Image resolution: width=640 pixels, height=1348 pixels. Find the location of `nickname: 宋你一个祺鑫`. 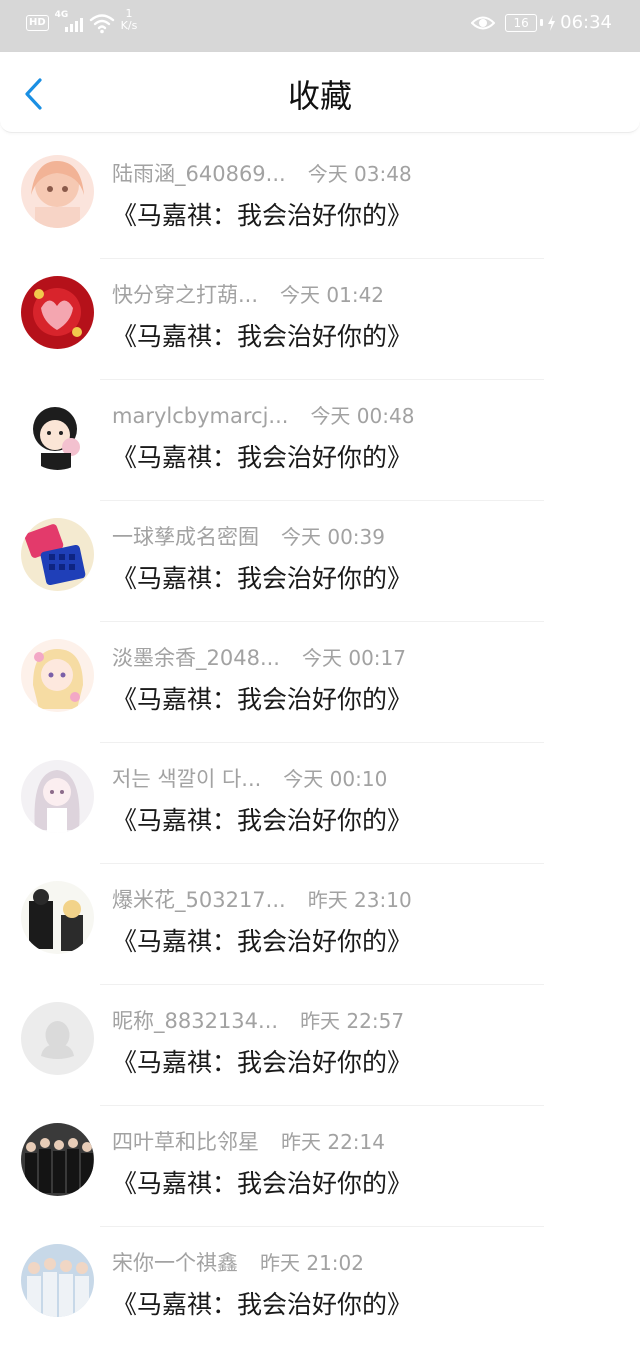

nickname: 宋你一个祺鑫 is located at coordinates (175, 1263).